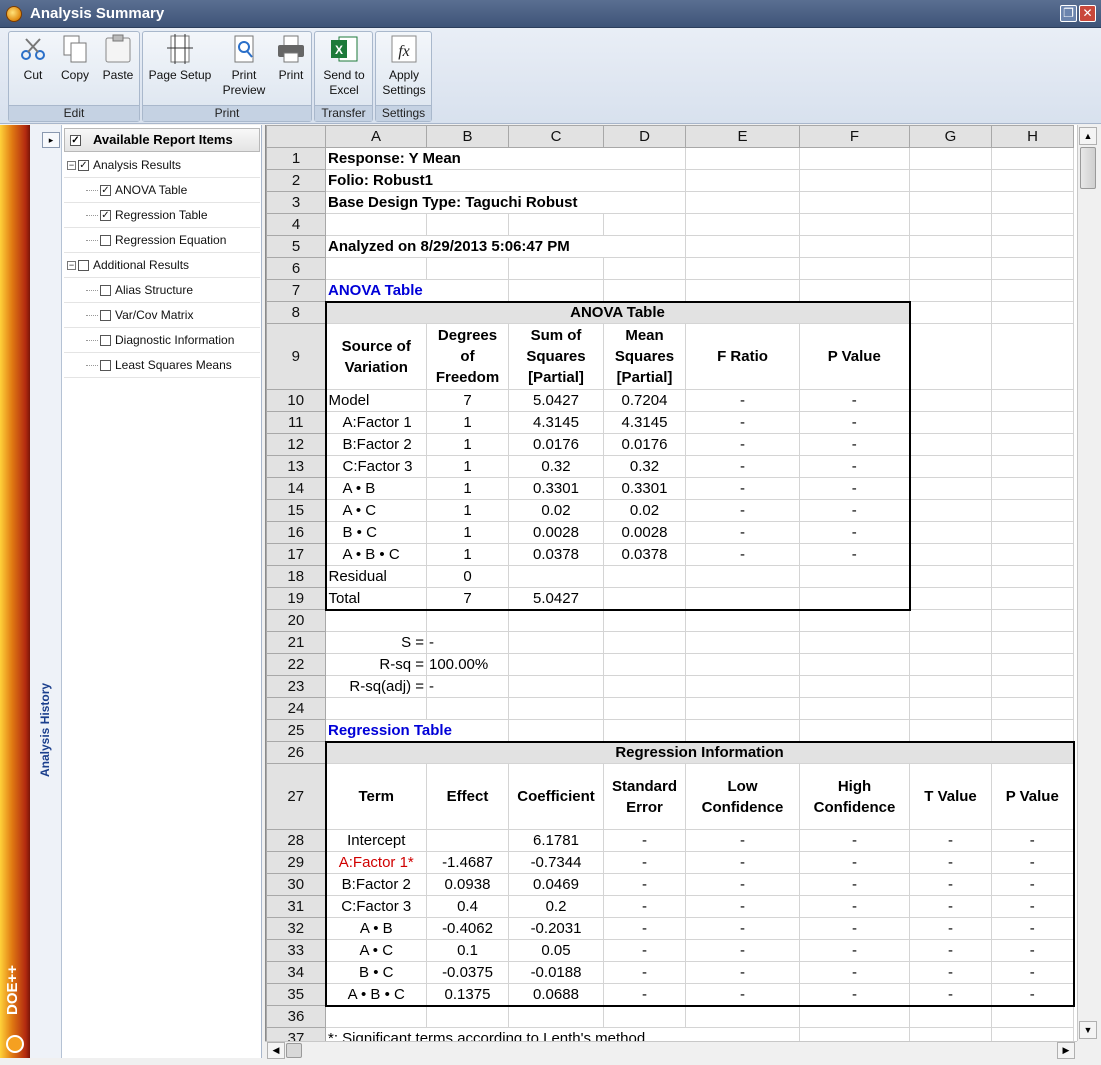 This screenshot has height=1065, width=1101. I want to click on regression-cell: -0.2031, so click(556, 928).